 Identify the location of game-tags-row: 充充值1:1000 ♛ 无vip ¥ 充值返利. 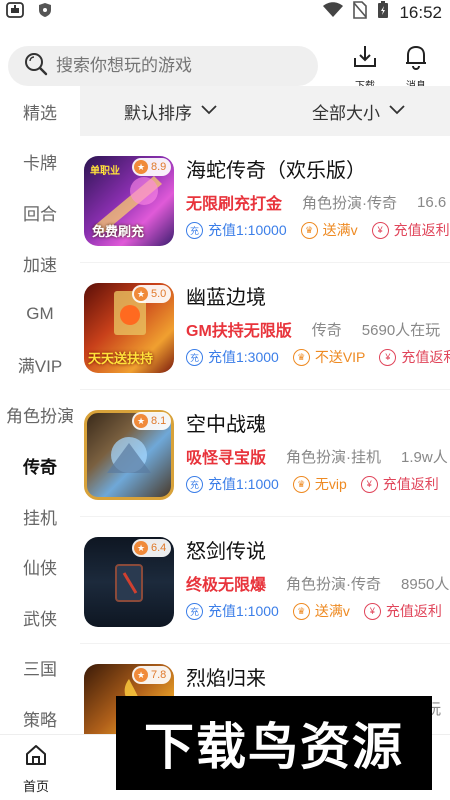
(318, 484).